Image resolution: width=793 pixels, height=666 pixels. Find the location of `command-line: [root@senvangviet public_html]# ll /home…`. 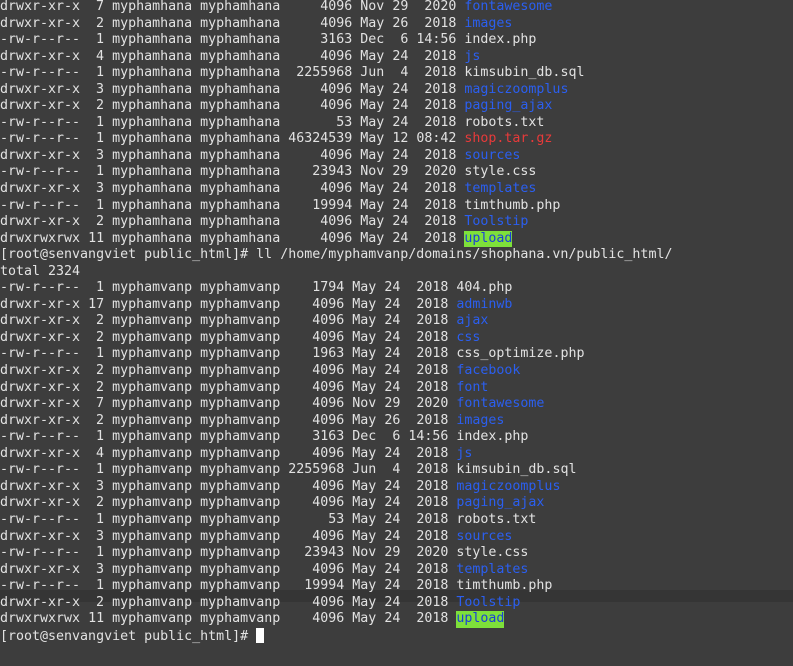

command-line: [root@senvangviet public_html]# ll /home… is located at coordinates (396, 255).